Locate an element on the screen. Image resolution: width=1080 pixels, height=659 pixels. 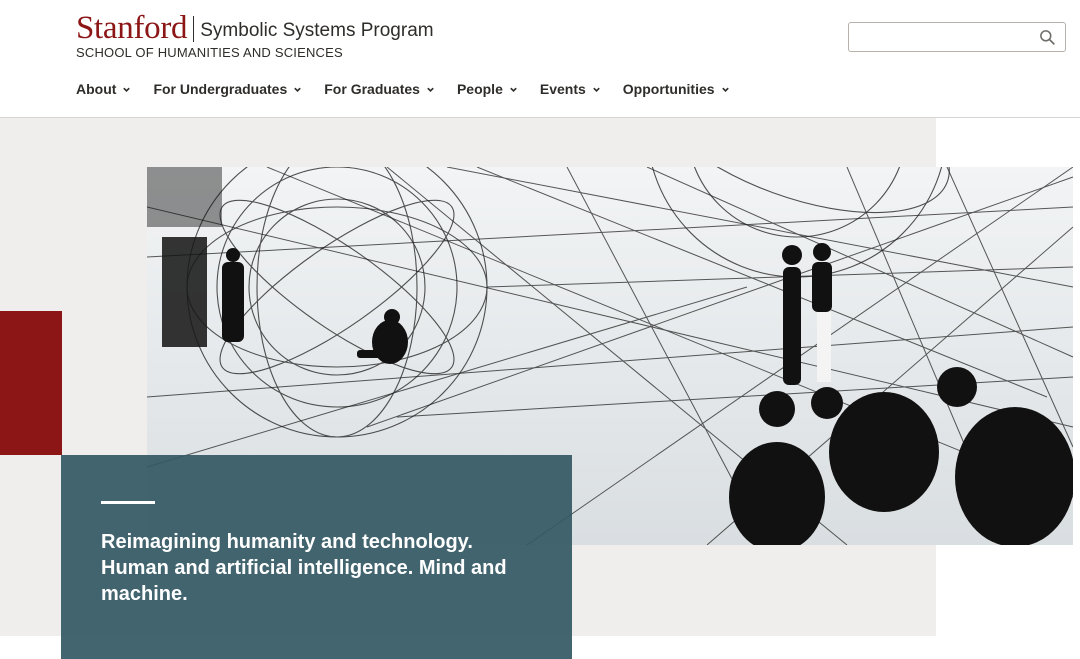
search-input is located at coordinates (939, 37).